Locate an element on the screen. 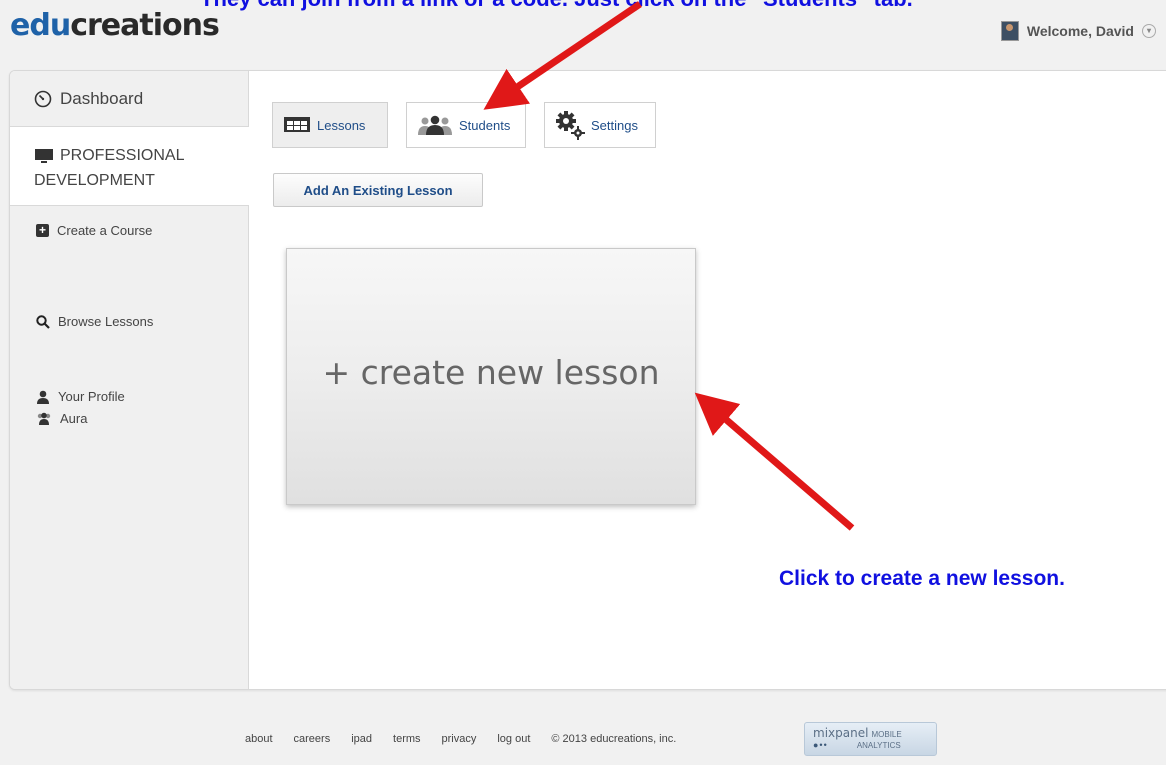 The width and height of the screenshot is (1166, 765). sidebar-item-create-course: + Create a Course is located at coordinates (94, 230).